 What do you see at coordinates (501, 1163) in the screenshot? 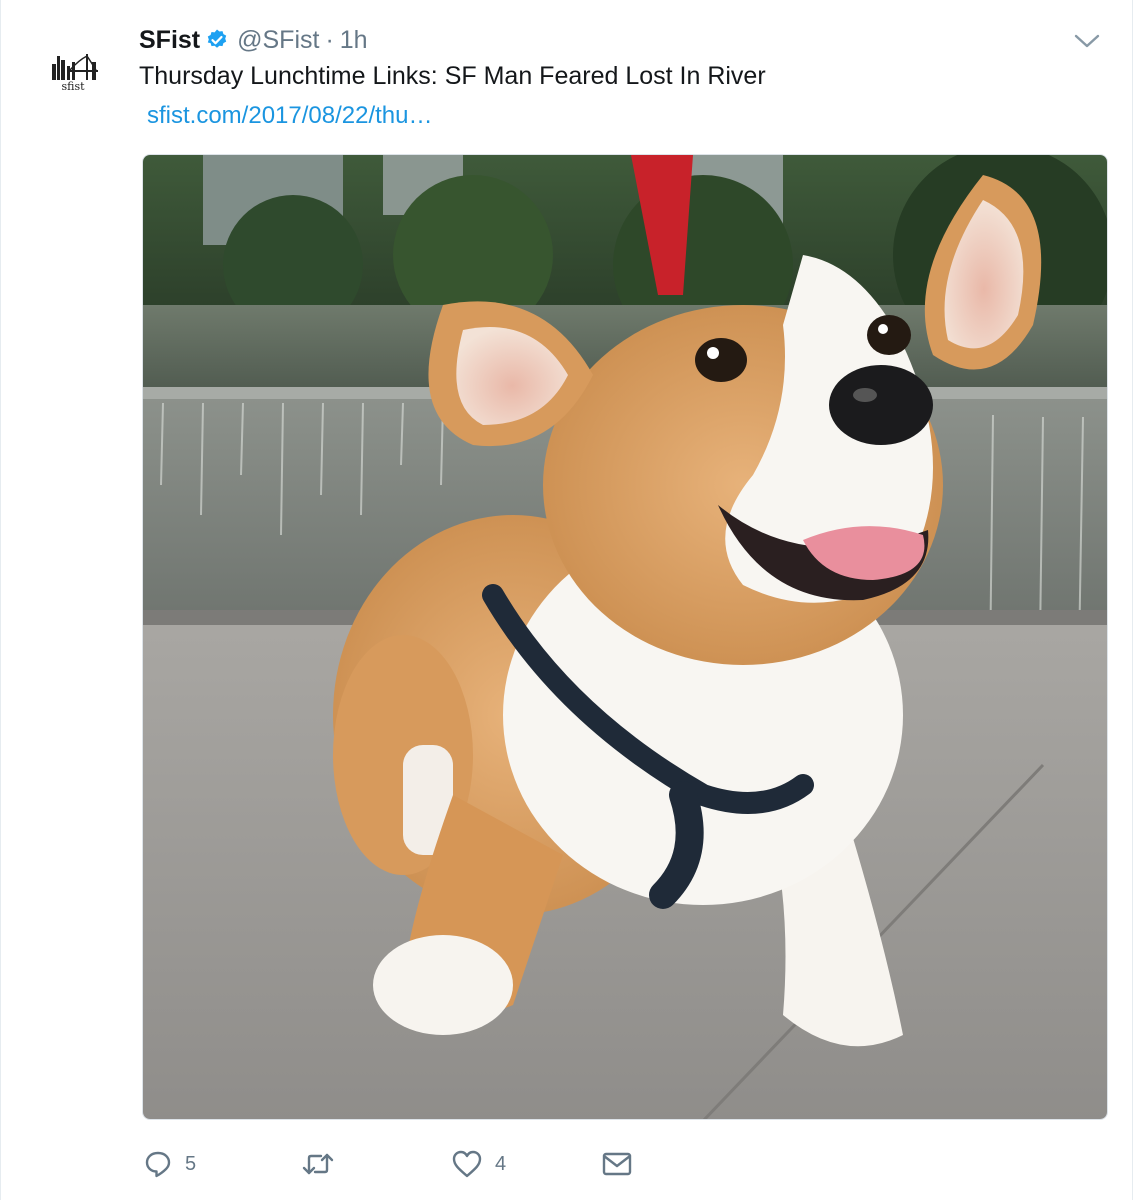
I see `like-count: 4` at bounding box center [501, 1163].